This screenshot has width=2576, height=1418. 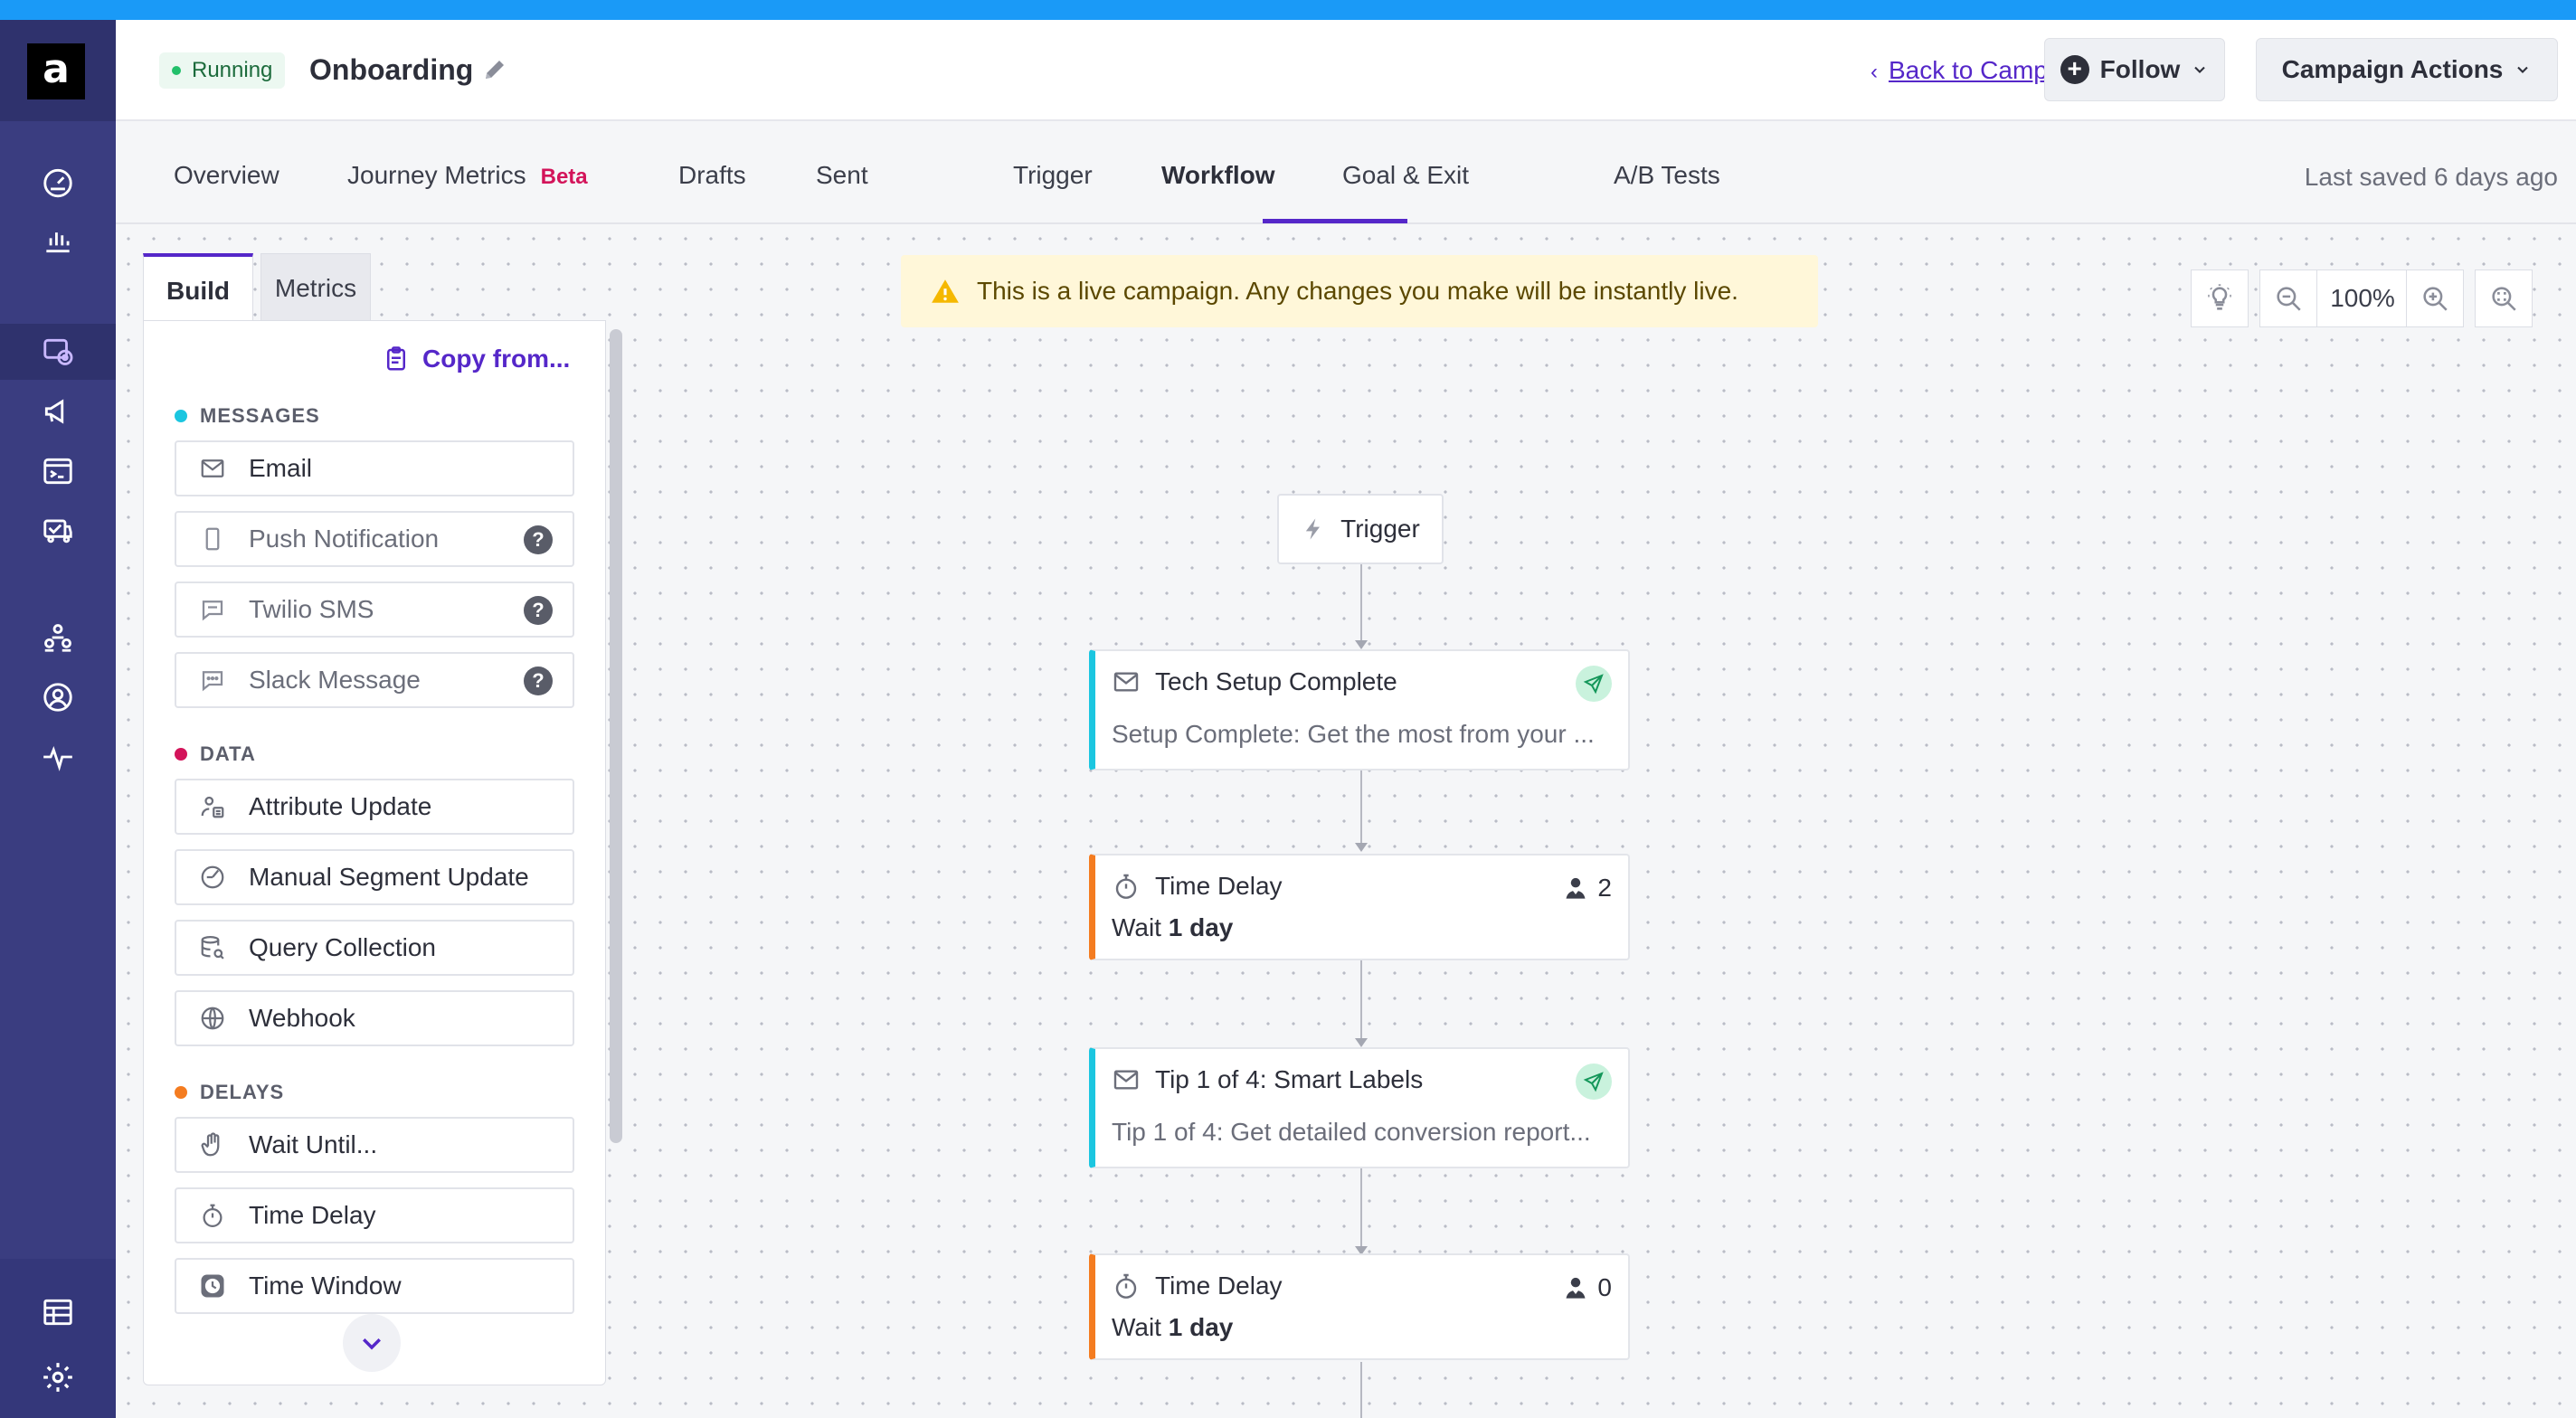 What do you see at coordinates (2407, 70) in the screenshot?
I see `campaign-actions-button: Campaign Actions` at bounding box center [2407, 70].